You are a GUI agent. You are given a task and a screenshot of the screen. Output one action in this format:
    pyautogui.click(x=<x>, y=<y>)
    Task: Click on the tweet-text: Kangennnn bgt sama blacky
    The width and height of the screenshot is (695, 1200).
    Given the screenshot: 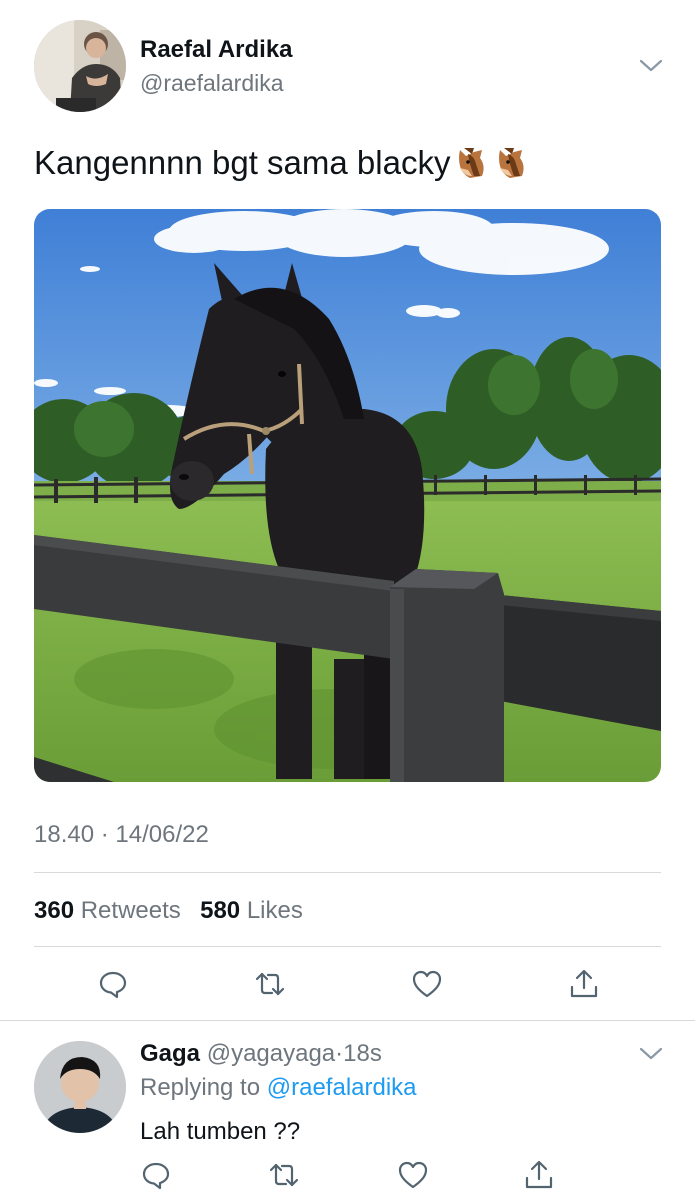 What is the action you would take?
    pyautogui.click(x=282, y=163)
    